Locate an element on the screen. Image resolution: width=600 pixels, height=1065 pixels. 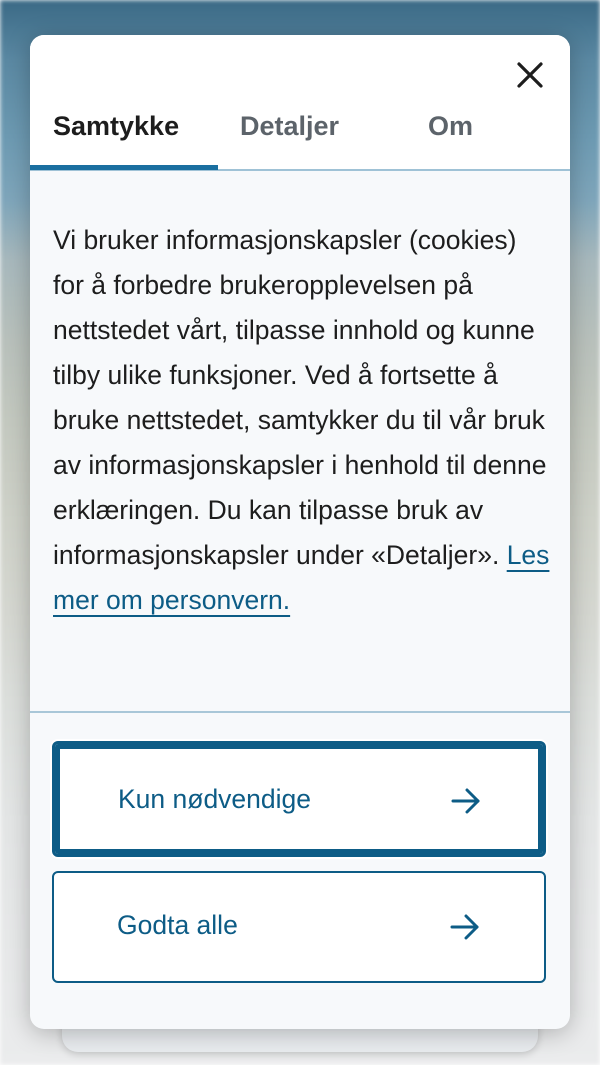
accept-all-button: Godta alle is located at coordinates (299, 927).